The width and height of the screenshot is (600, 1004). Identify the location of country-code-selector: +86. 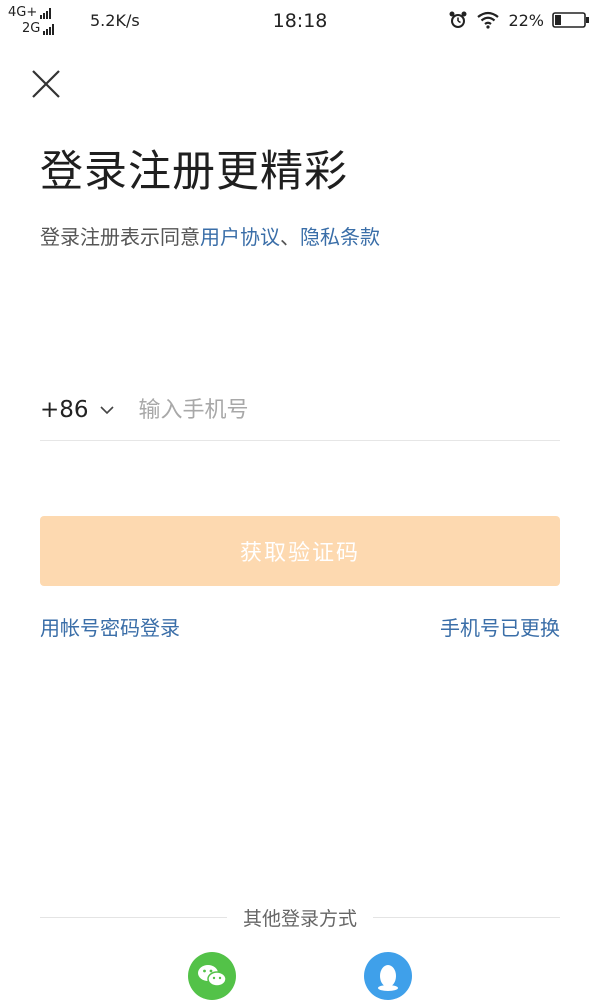
(77, 410).